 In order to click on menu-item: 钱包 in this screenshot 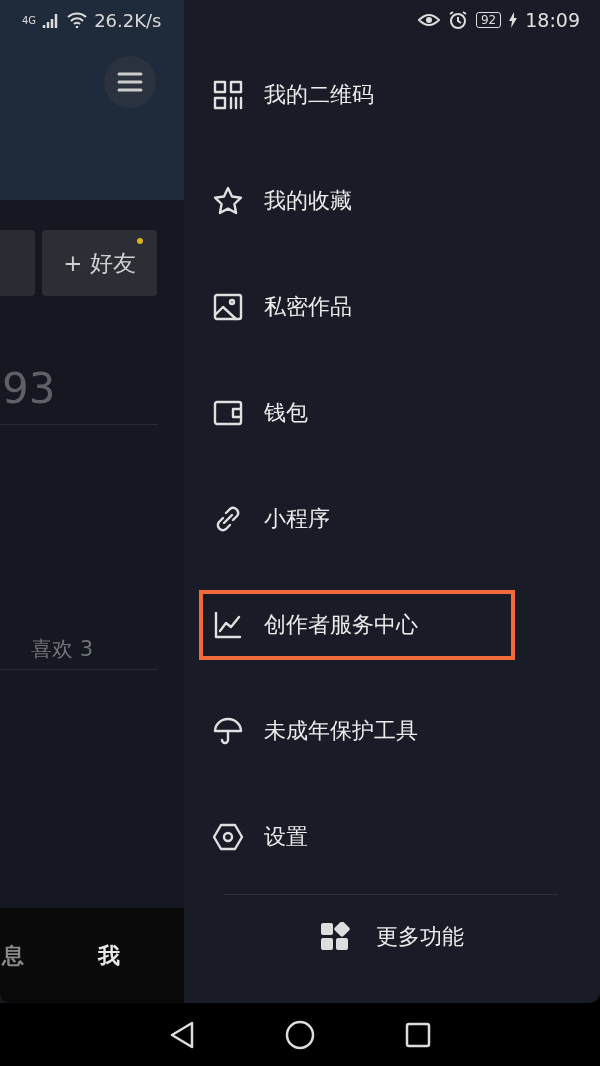, I will do `click(357, 413)`.